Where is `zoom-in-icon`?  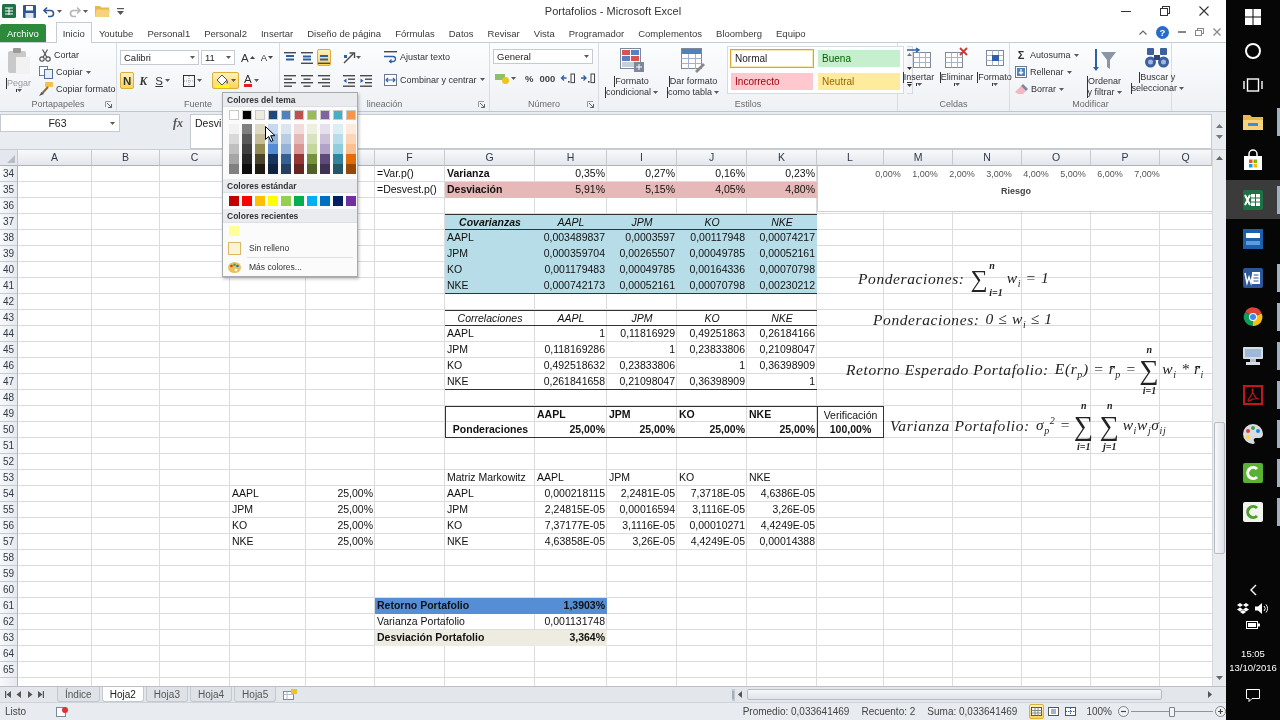
zoom-in-icon is located at coordinates (1220, 711).